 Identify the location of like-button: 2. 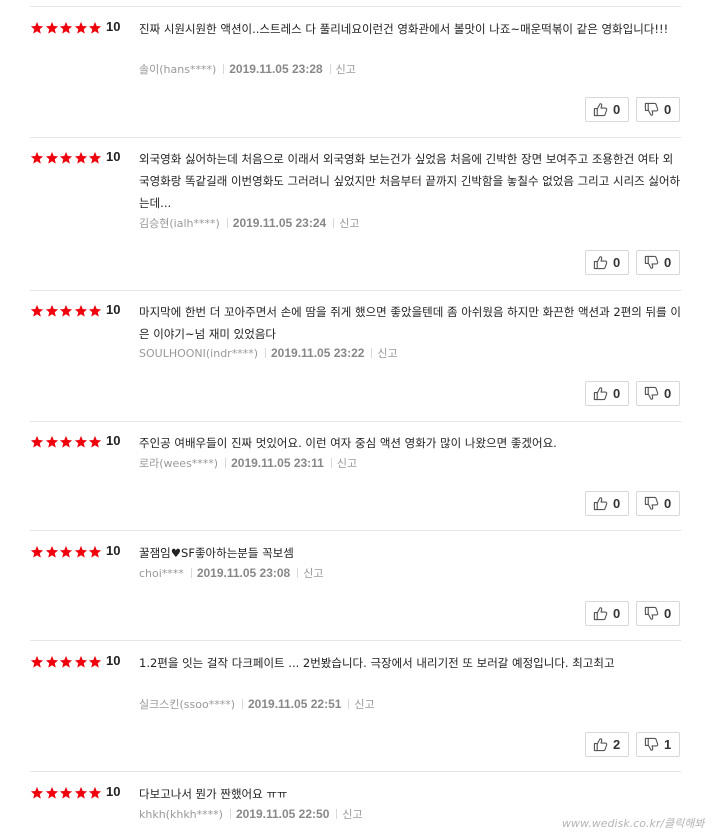
(607, 744).